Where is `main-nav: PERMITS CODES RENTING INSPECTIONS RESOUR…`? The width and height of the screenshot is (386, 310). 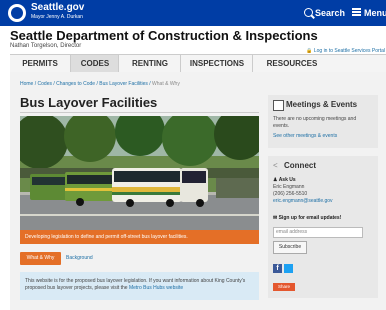
main-nav: PERMITS CODES RENTING INSPECTIONS RESOUR… is located at coordinates (198, 64).